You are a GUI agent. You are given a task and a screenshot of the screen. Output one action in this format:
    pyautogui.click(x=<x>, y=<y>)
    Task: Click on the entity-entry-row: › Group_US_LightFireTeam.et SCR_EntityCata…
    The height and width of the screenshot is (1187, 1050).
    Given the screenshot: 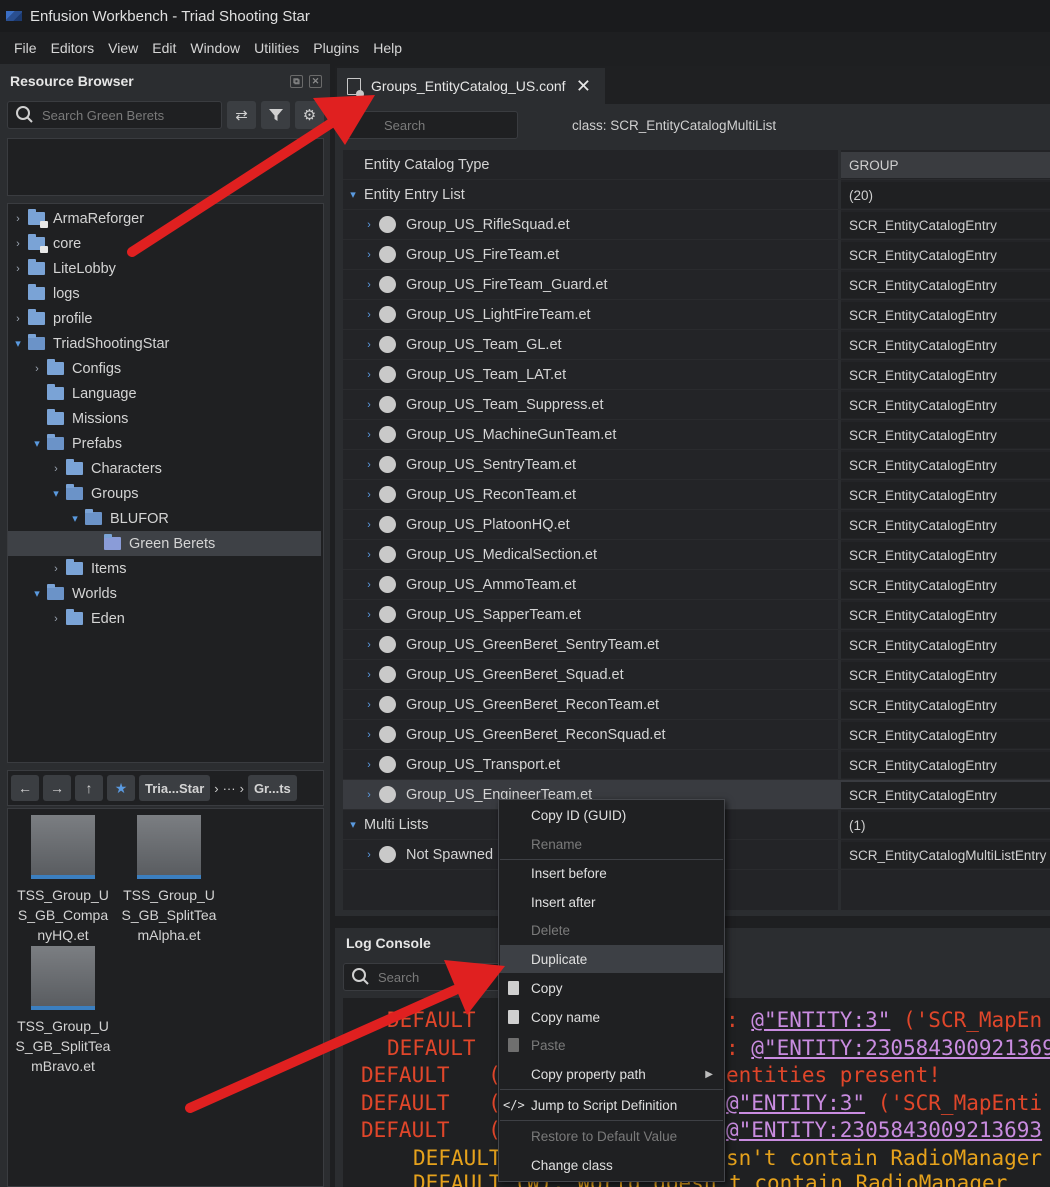 What is the action you would take?
    pyautogui.click(x=696, y=315)
    